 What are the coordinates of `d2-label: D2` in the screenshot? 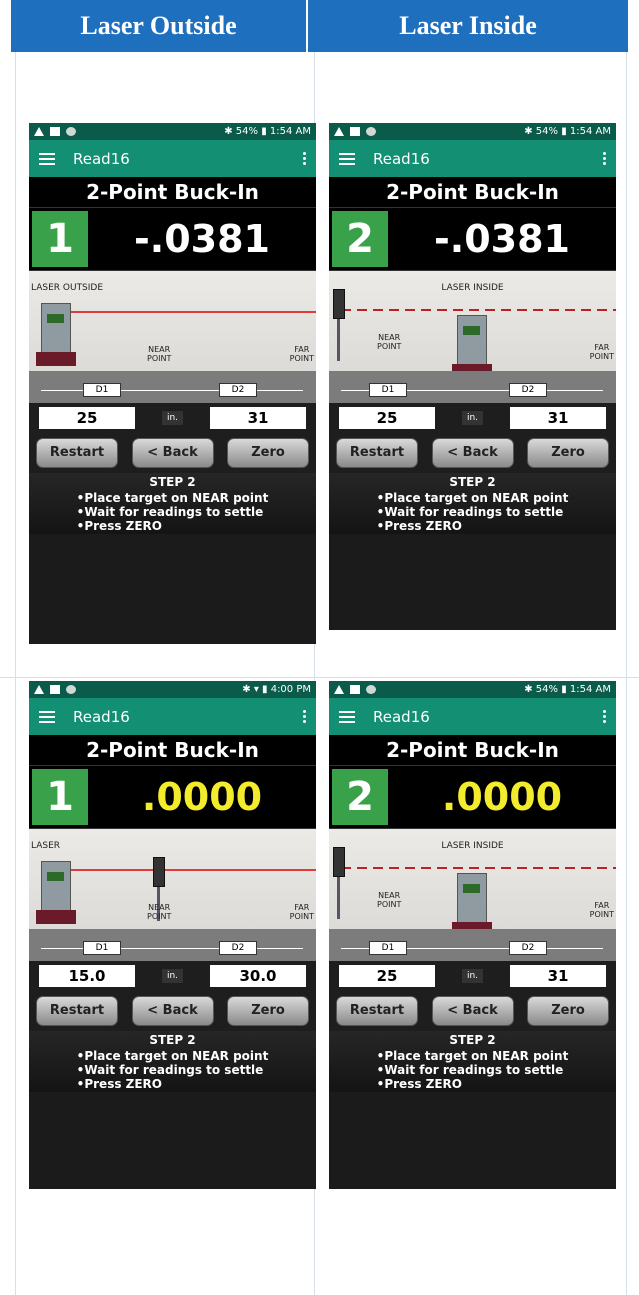 It's located at (238, 948).